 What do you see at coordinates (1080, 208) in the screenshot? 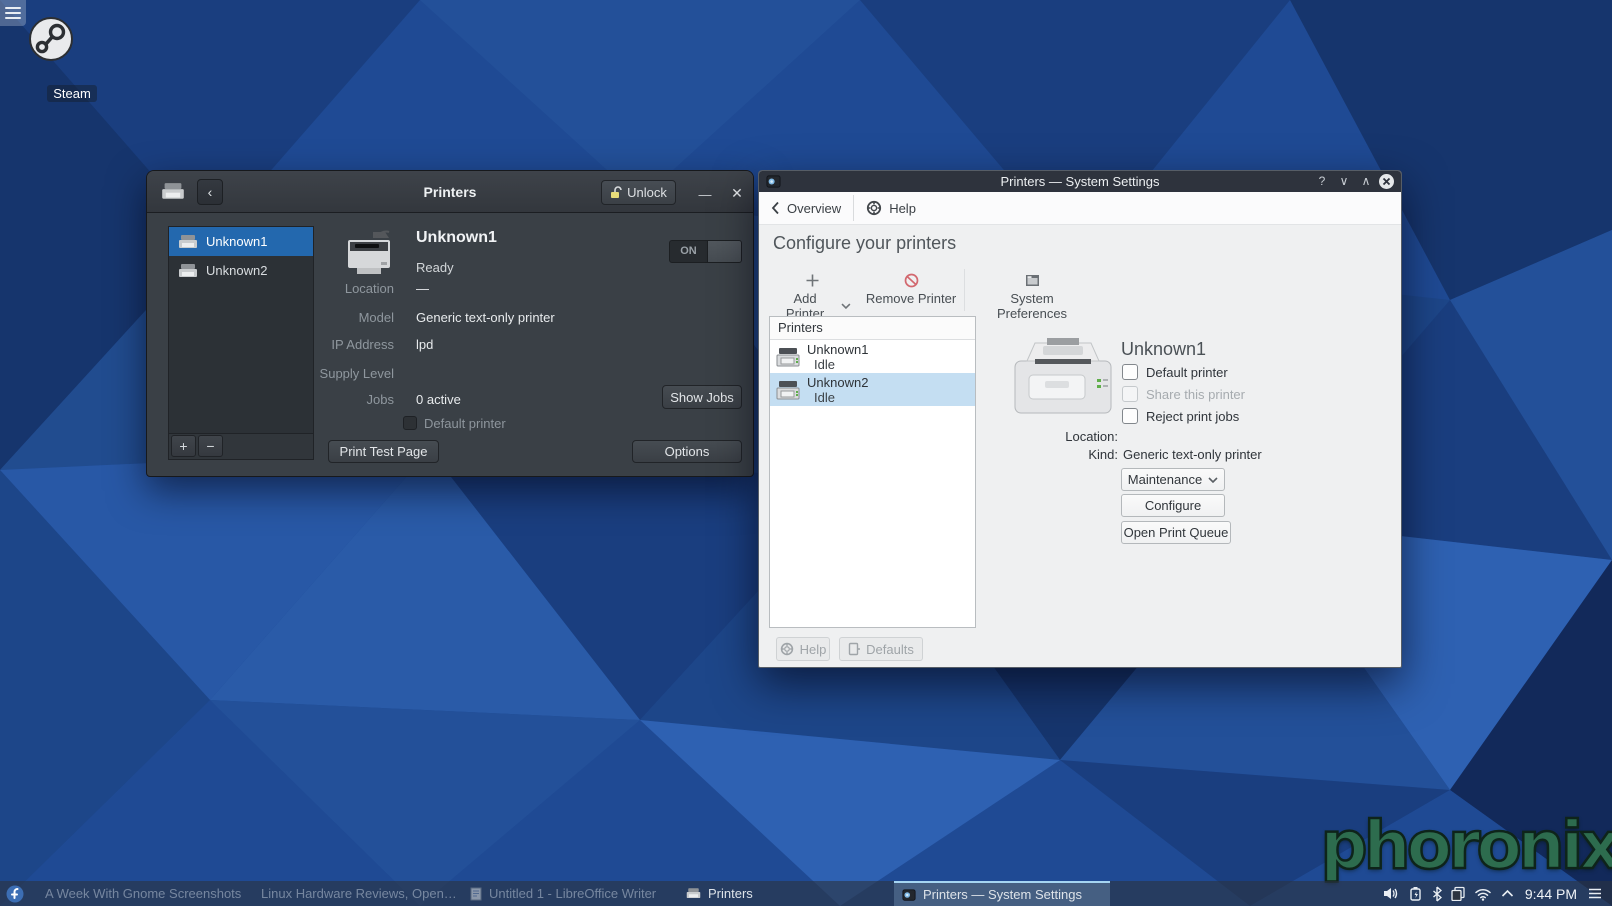
I see `kde-toolbar: Overview Help` at bounding box center [1080, 208].